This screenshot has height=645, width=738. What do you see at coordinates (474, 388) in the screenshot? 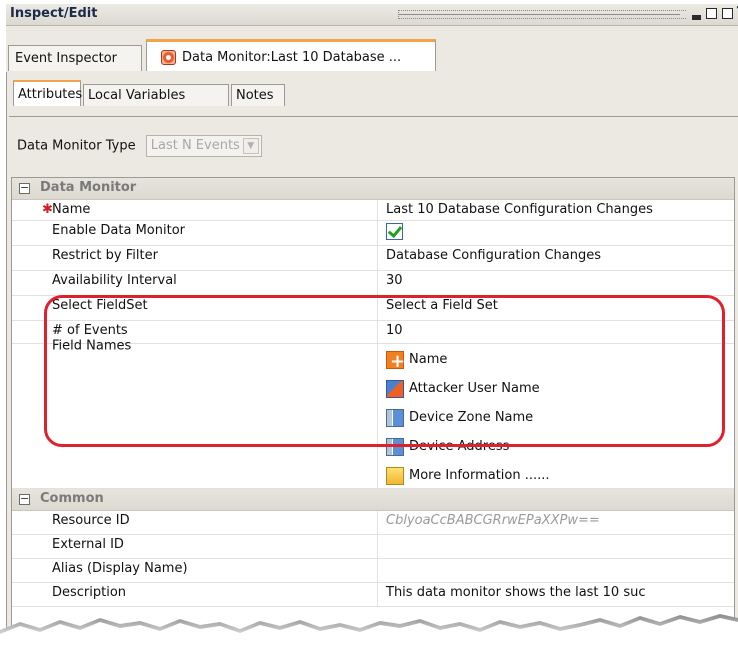
I see `field-label: Attacker User Name` at bounding box center [474, 388].